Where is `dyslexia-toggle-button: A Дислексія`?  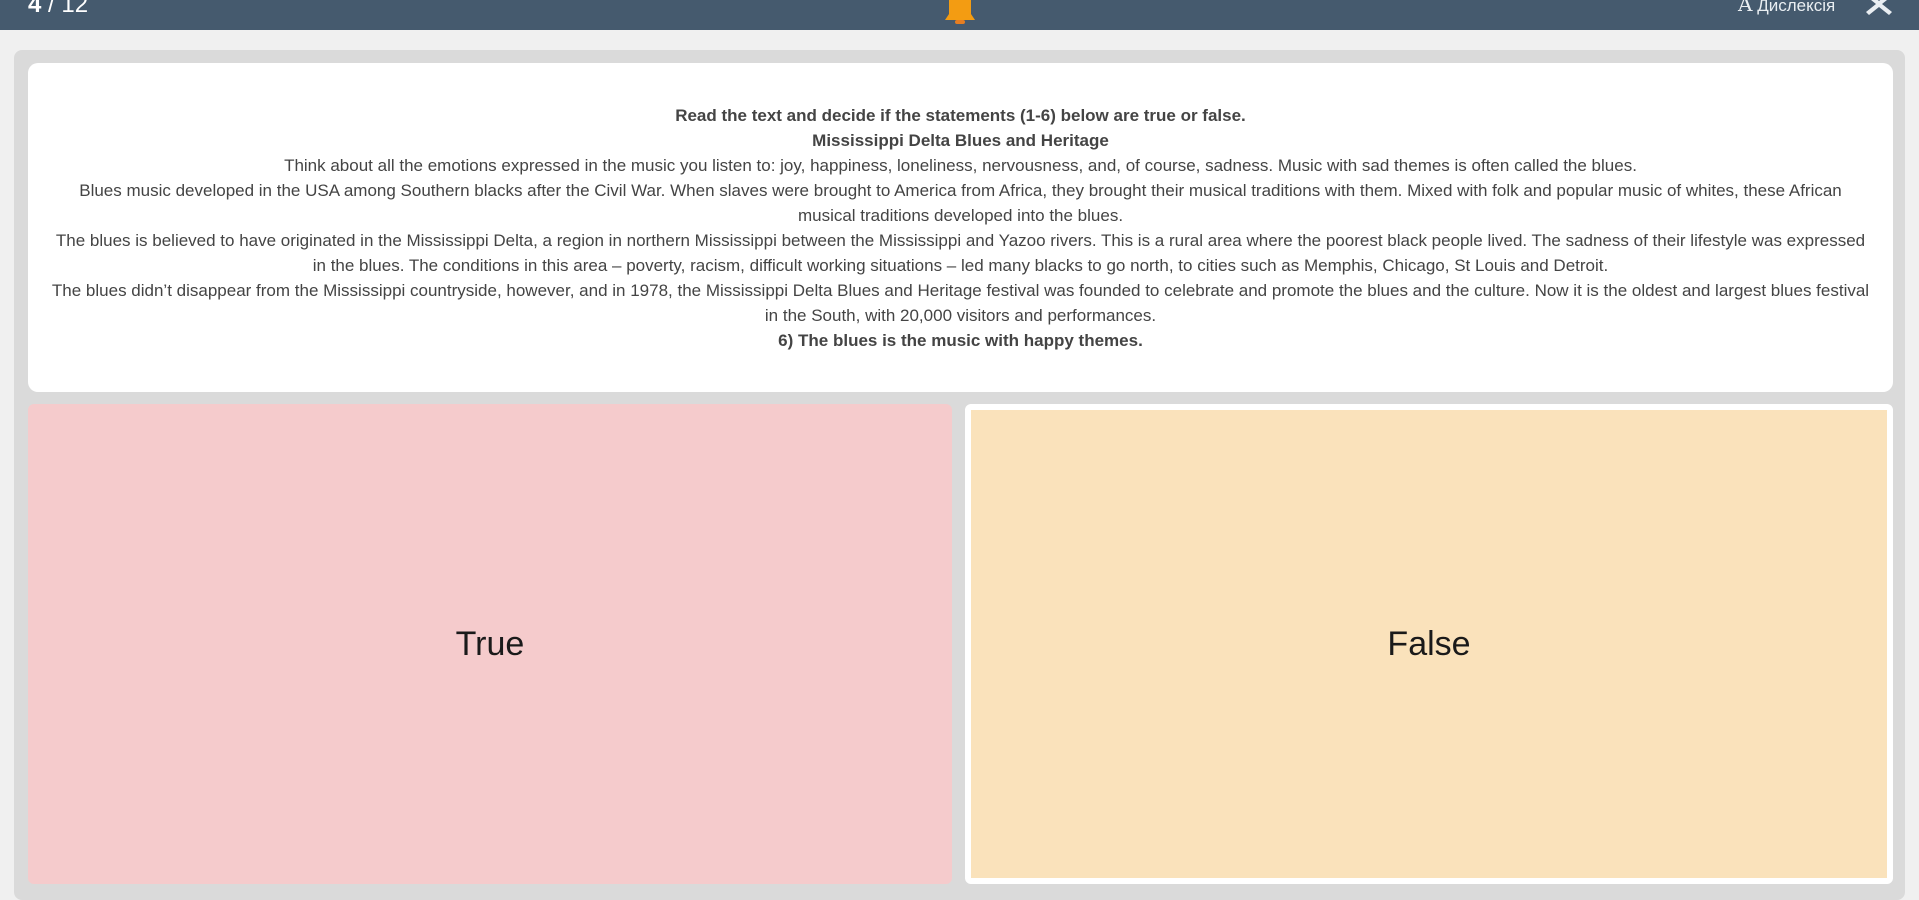 dyslexia-toggle-button: A Дислексія is located at coordinates (1786, 8).